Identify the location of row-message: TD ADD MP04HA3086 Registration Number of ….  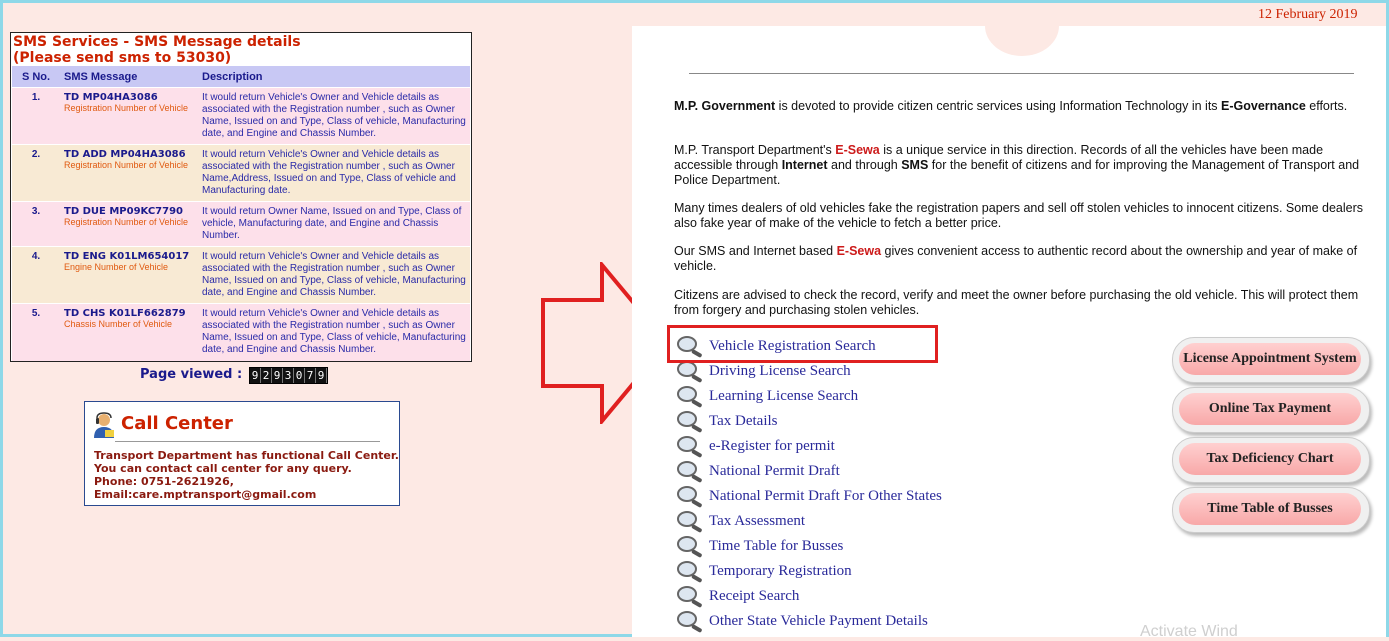
(129, 173).